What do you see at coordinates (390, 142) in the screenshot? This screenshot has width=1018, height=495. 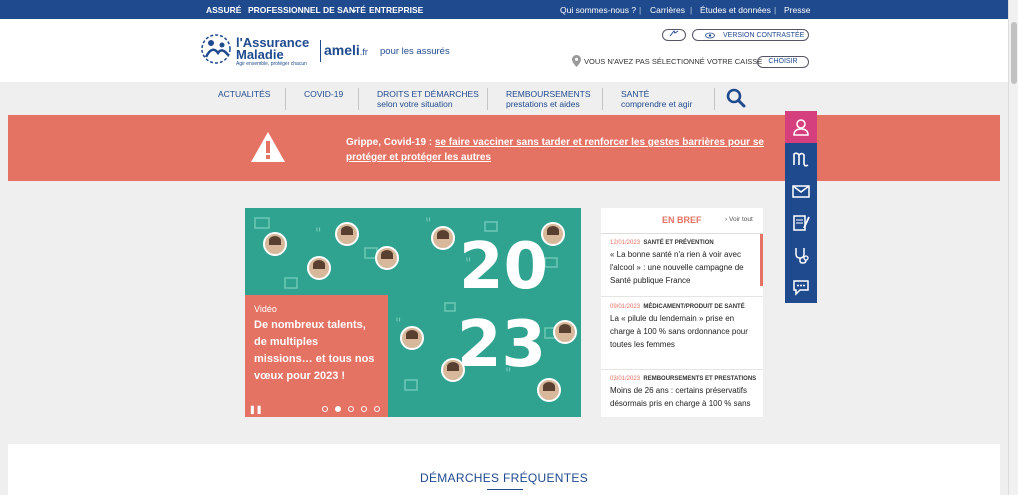 I see `alert-prefix: Grippe, Covid-19 :` at bounding box center [390, 142].